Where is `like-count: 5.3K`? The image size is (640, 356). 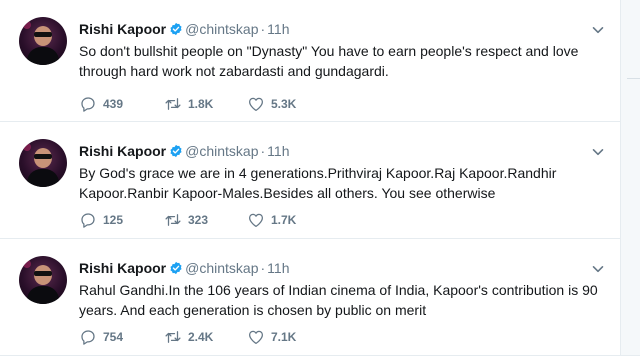 like-count: 5.3K is located at coordinates (284, 104).